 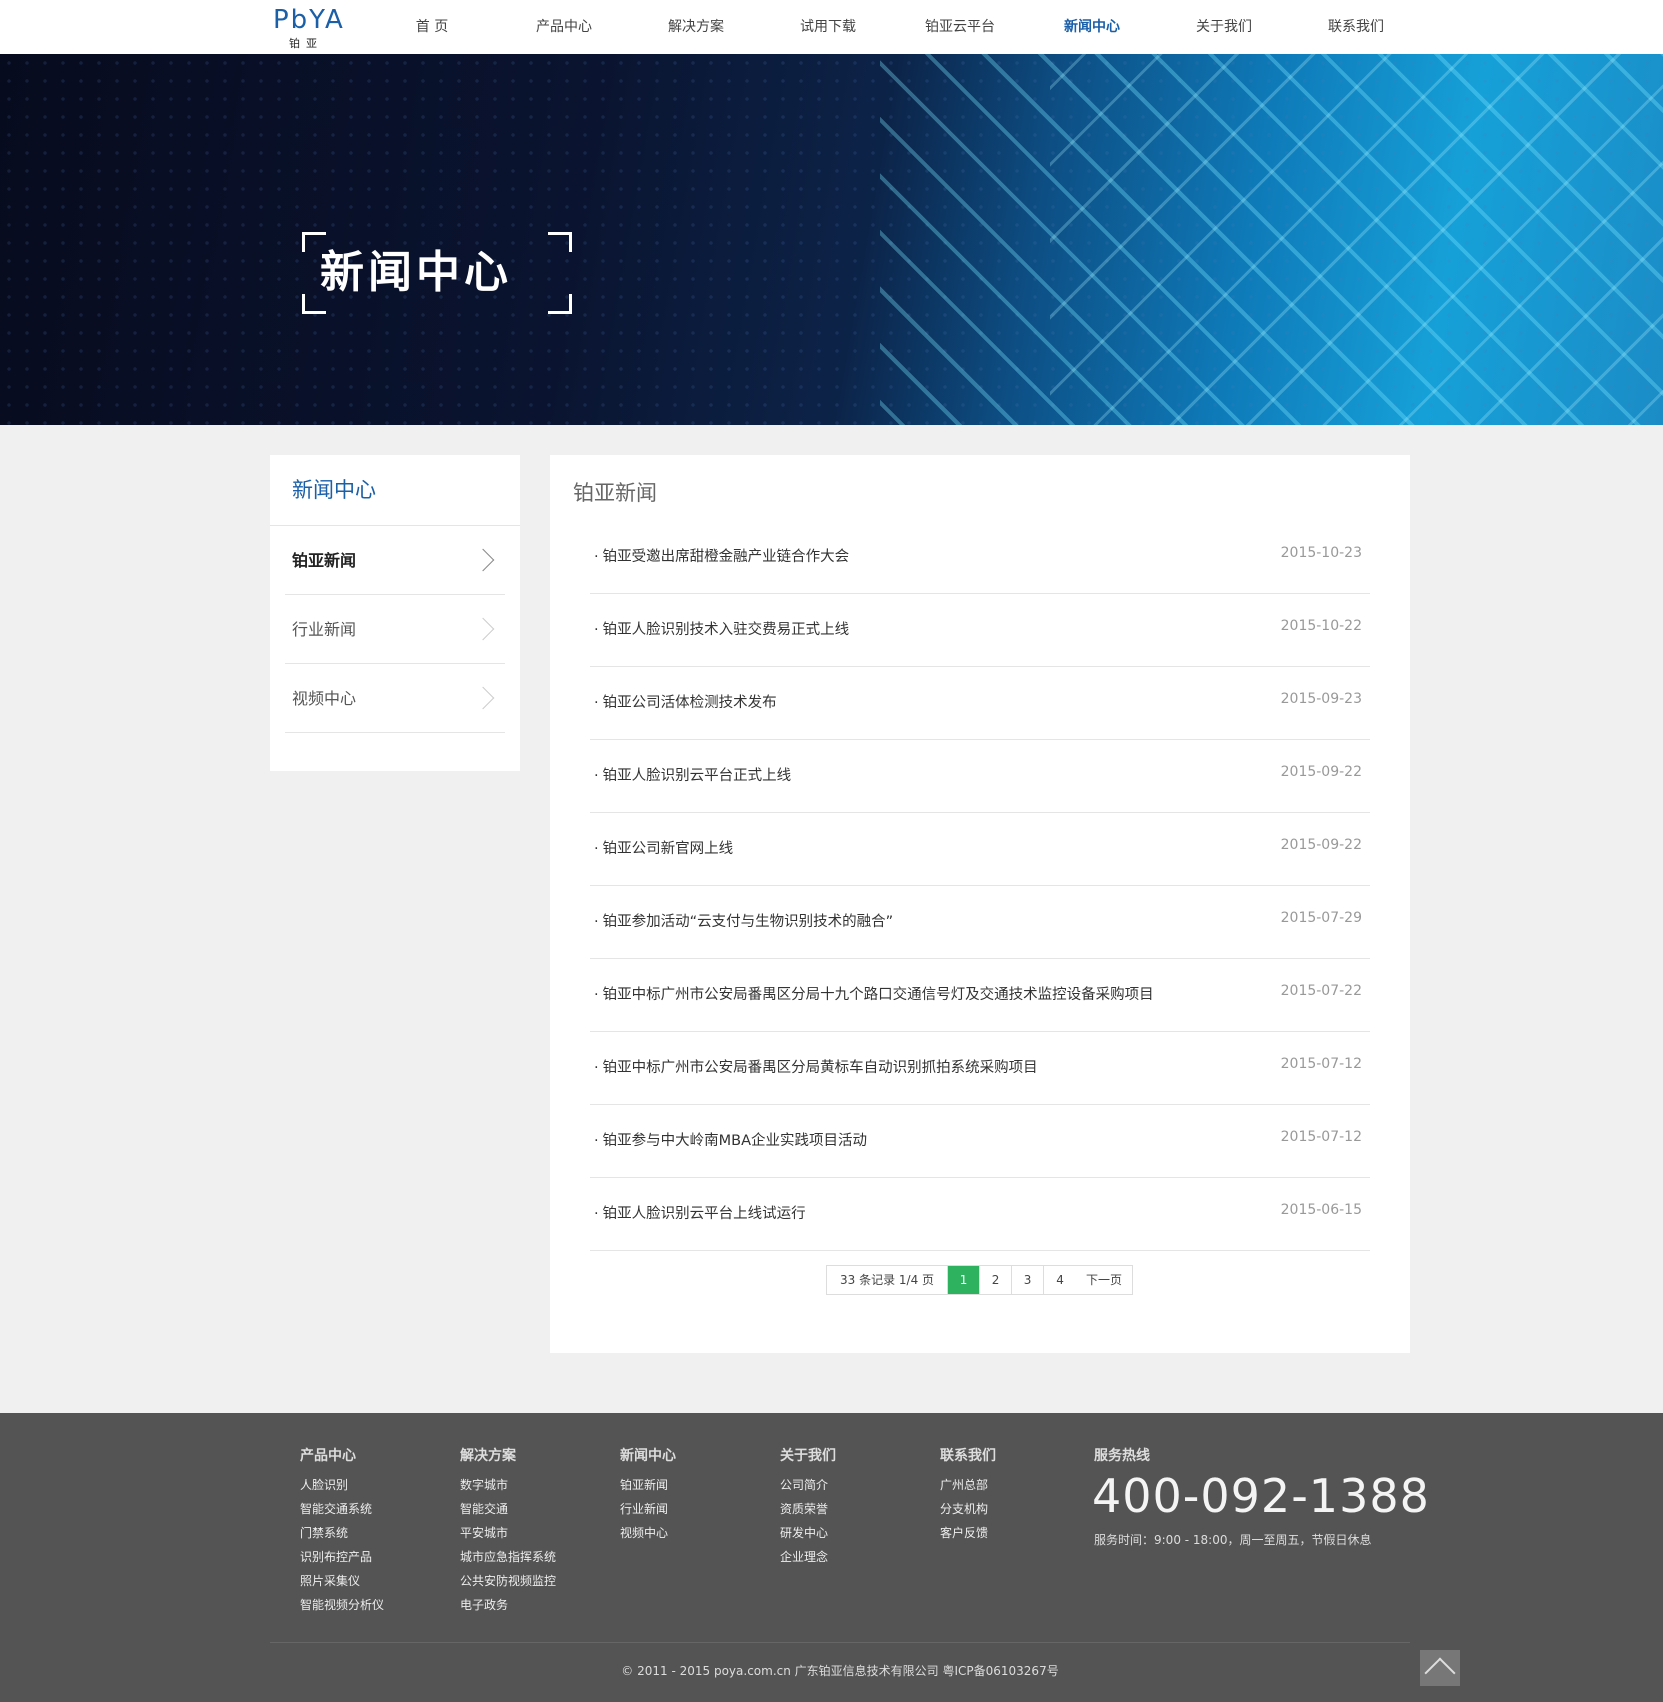 What do you see at coordinates (664, 847) in the screenshot?
I see `news-title-link: 铂亚公司新官网上线` at bounding box center [664, 847].